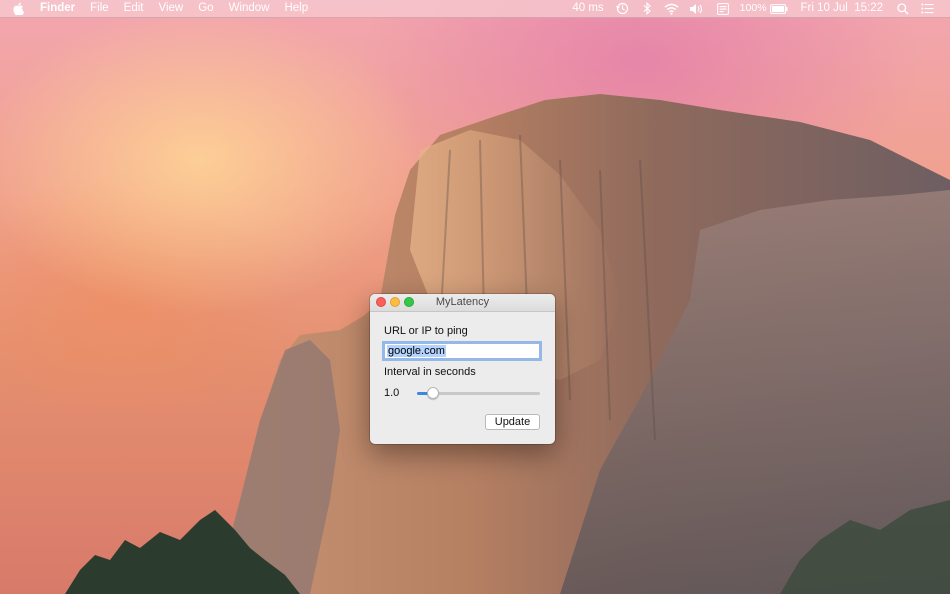 The height and width of the screenshot is (594, 950). What do you see at coordinates (99, 8) in the screenshot?
I see `menu-file: File` at bounding box center [99, 8].